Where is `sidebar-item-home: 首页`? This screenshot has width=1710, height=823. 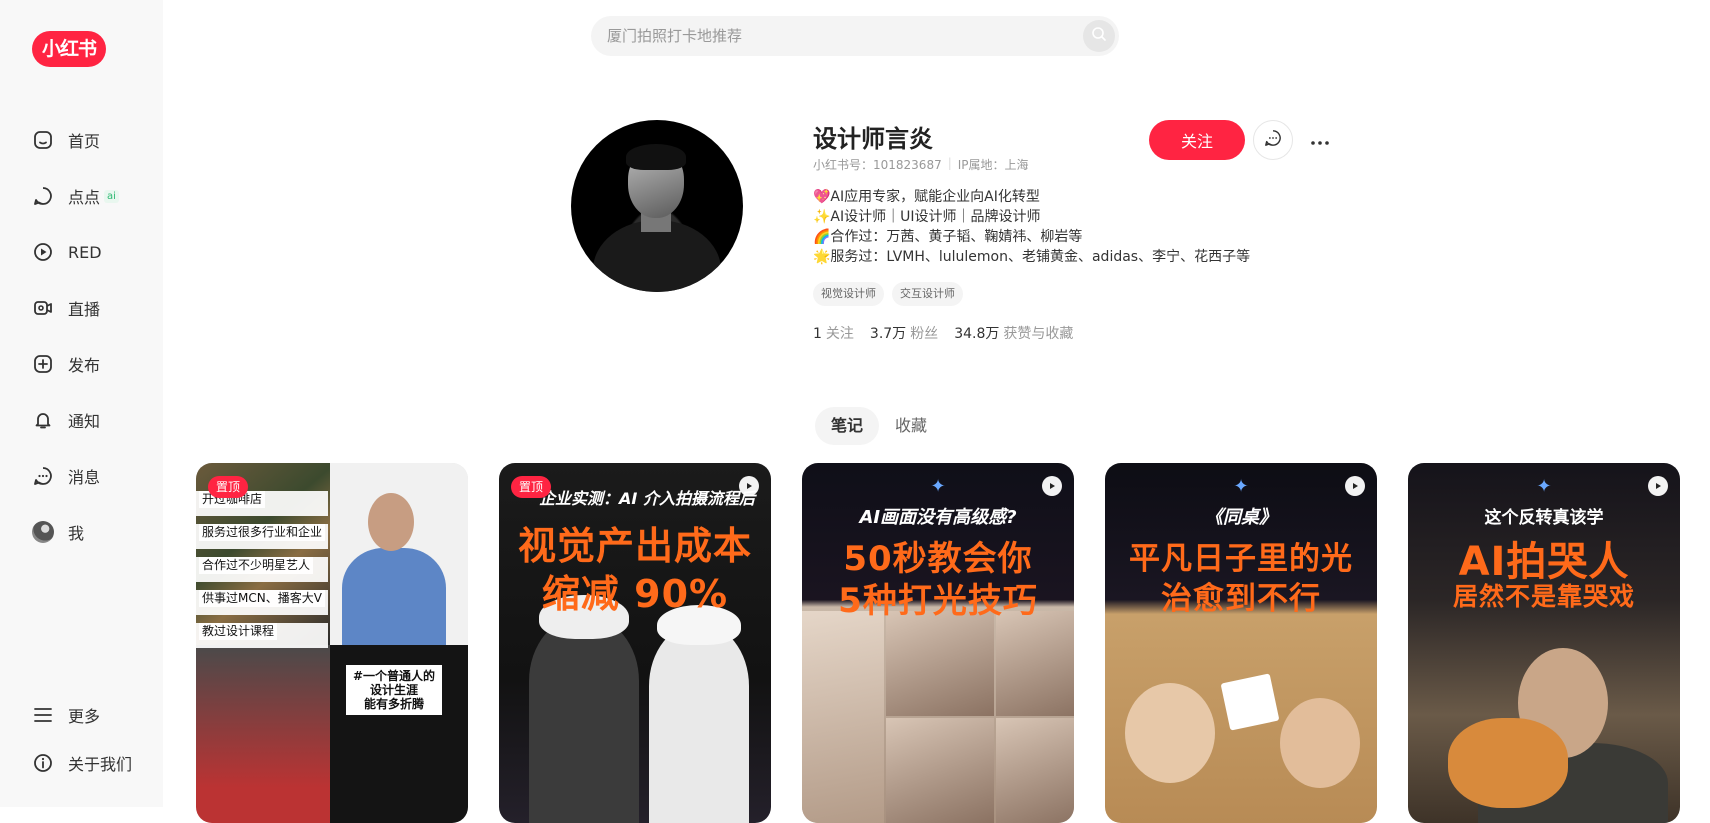 sidebar-item-home: 首页 is located at coordinates (66, 140).